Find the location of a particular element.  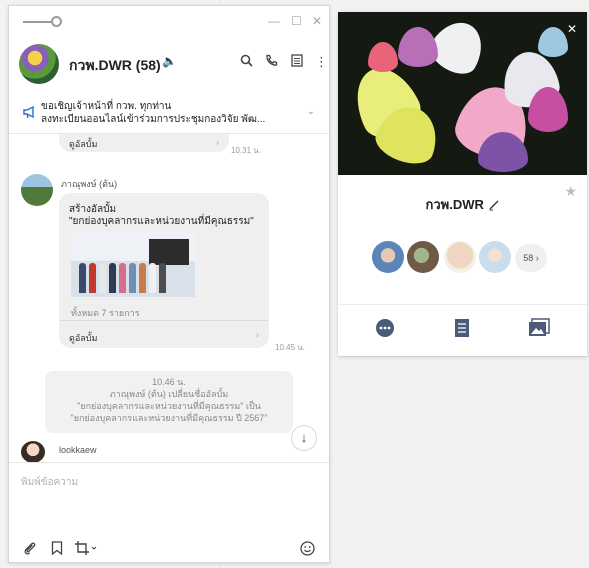

maximize-icon: ☐ is located at coordinates (296, 21).